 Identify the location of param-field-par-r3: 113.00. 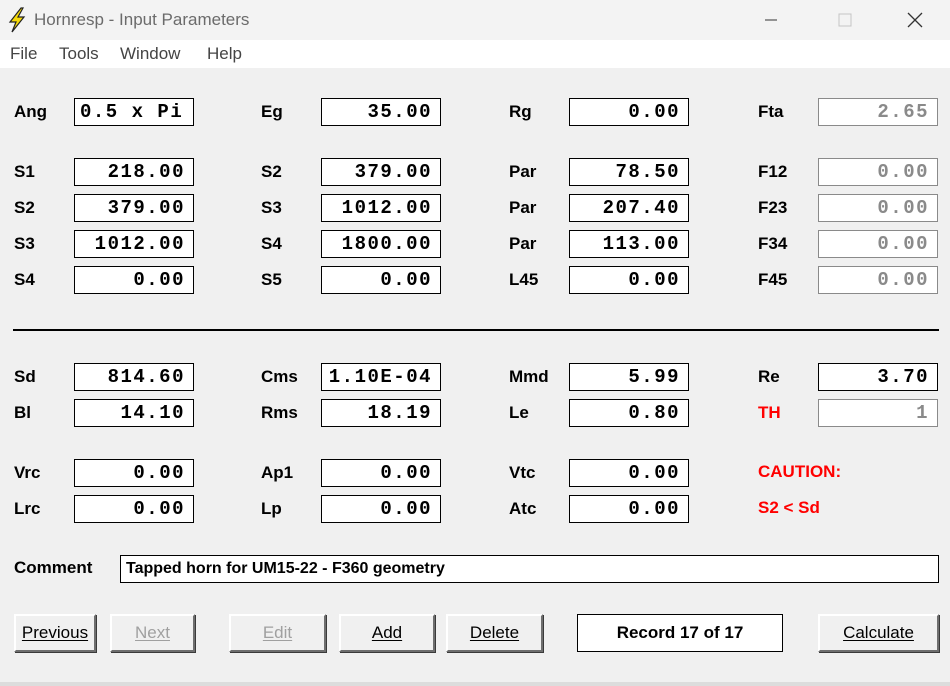
(629, 244).